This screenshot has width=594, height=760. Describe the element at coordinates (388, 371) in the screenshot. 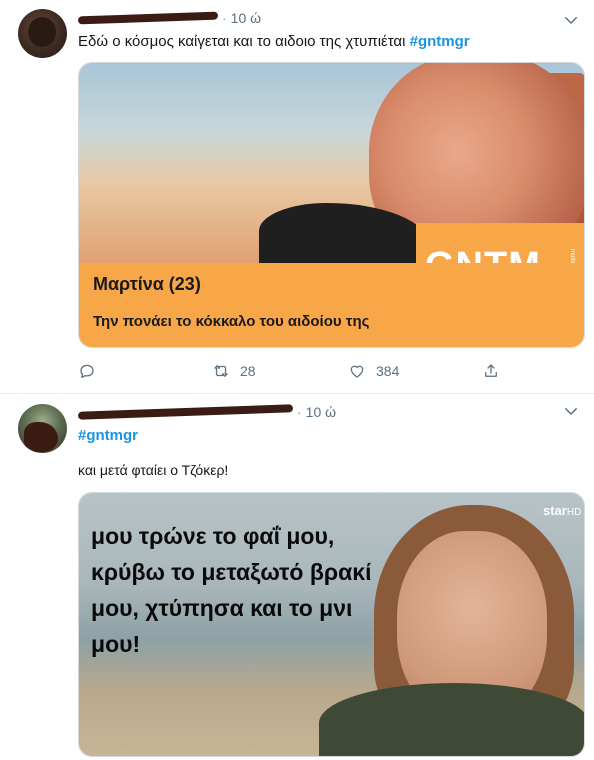

I see `like-count: 384` at that location.